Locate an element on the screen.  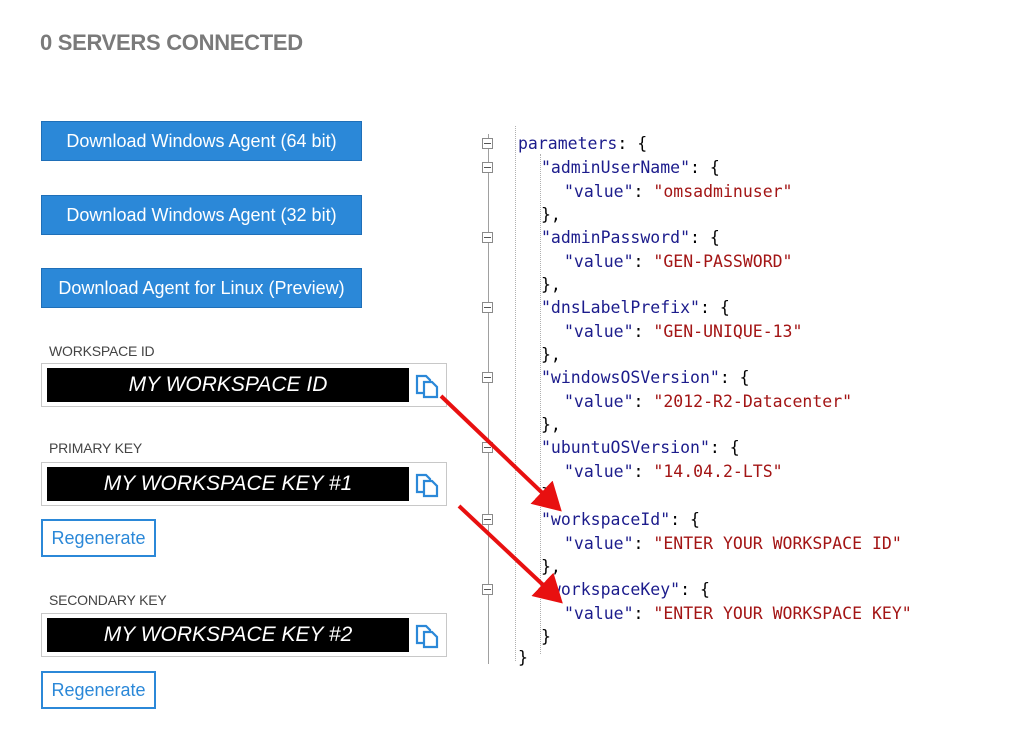
code-line: "value": "2012-R2-Datacenter" is located at coordinates (708, 401).